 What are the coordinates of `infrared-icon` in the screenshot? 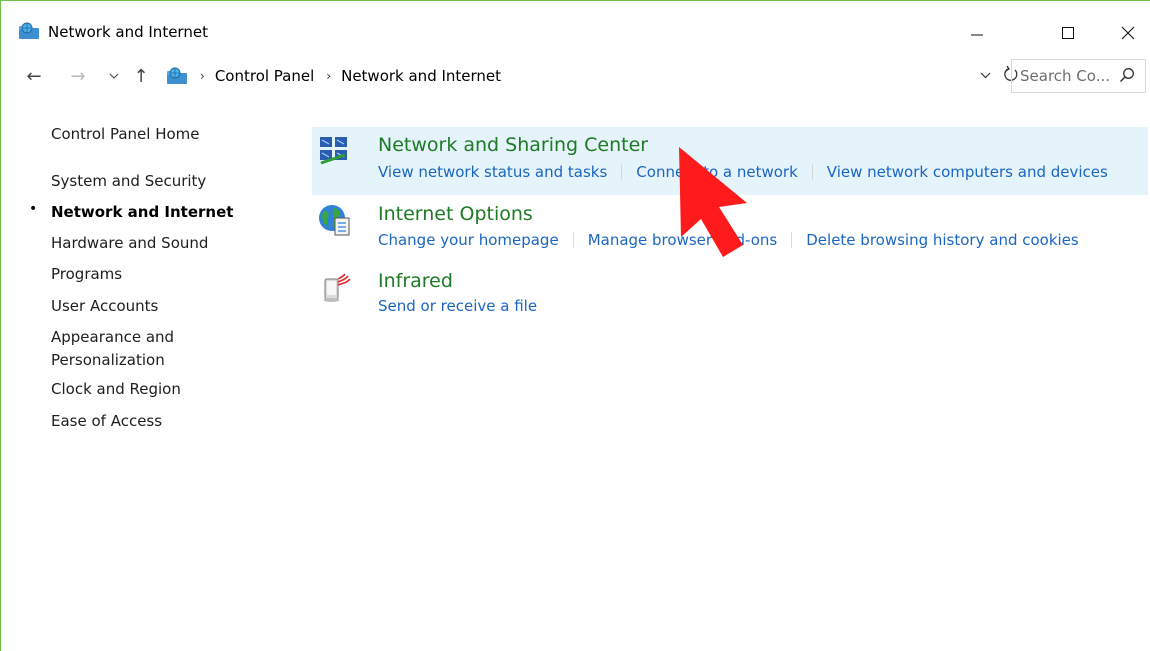 It's located at (334, 286).